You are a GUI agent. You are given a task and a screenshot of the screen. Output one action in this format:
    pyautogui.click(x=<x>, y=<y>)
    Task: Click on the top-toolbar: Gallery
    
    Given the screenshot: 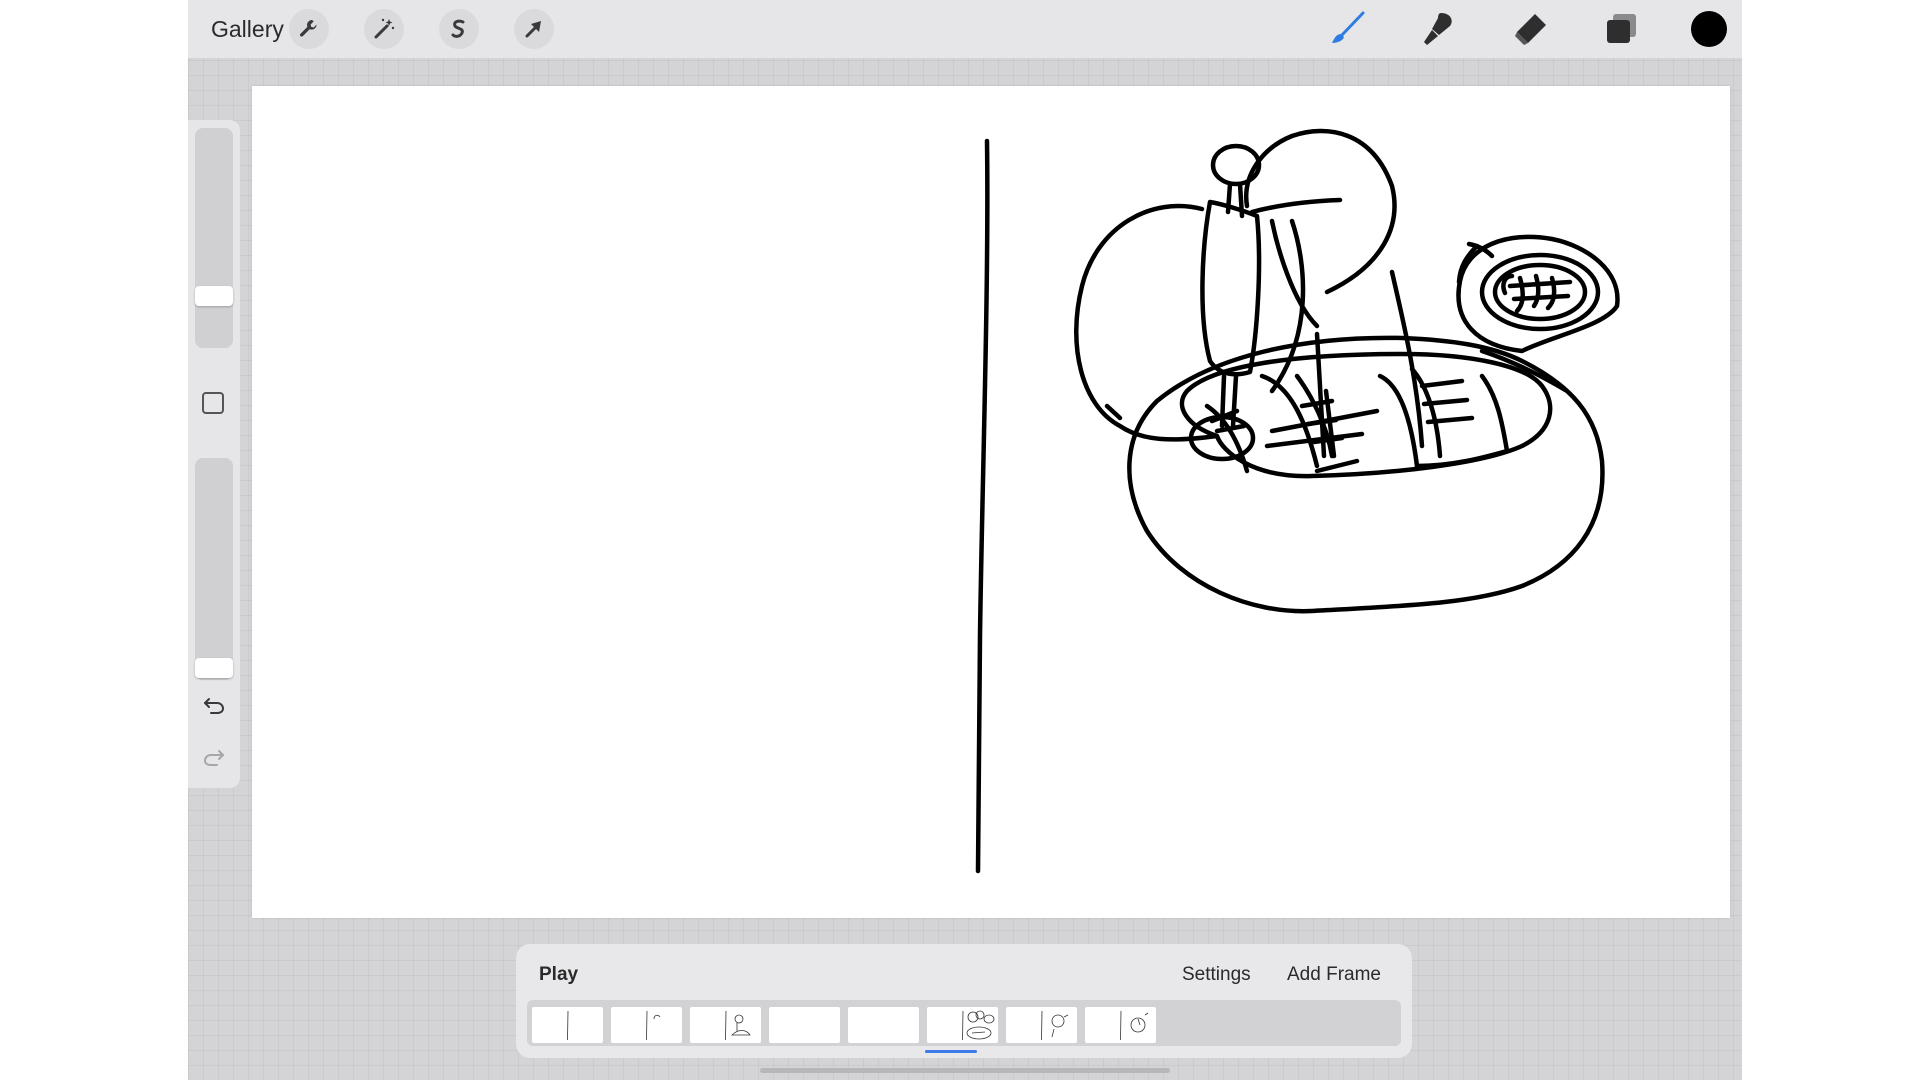 What is the action you would take?
    pyautogui.click(x=965, y=29)
    